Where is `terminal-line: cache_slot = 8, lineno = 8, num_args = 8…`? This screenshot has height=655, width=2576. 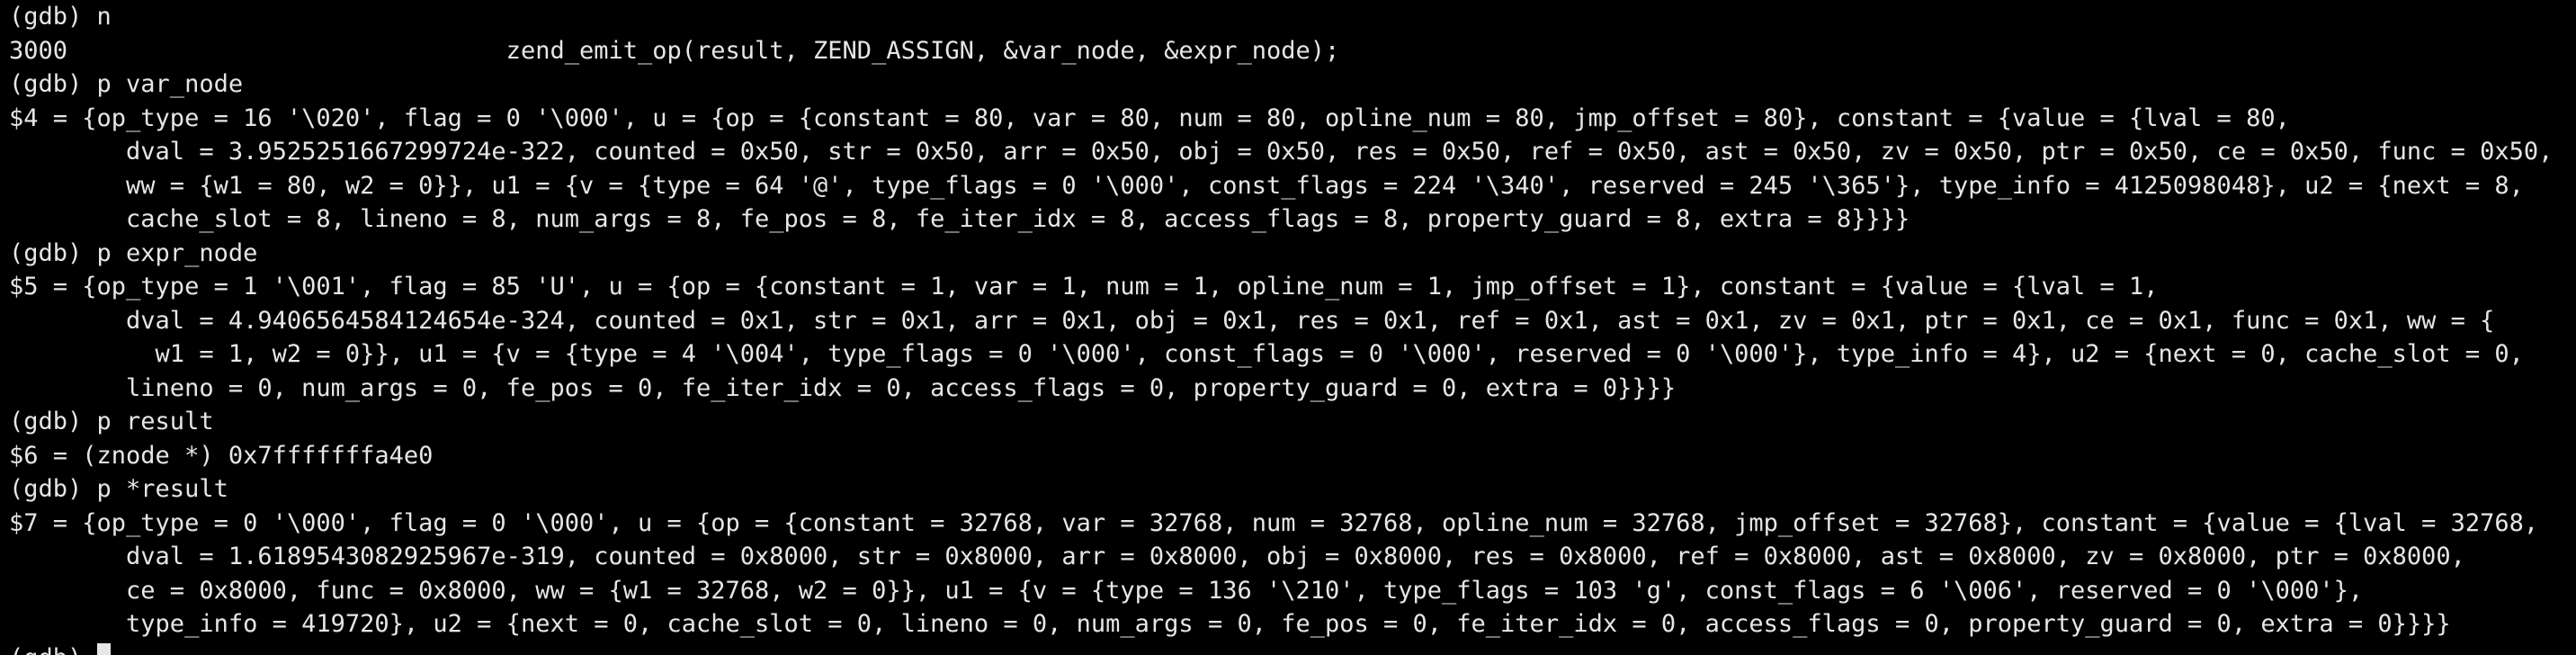
terminal-line: cache_slot = 8, lineno = 8, num_args = 8… is located at coordinates (959, 219).